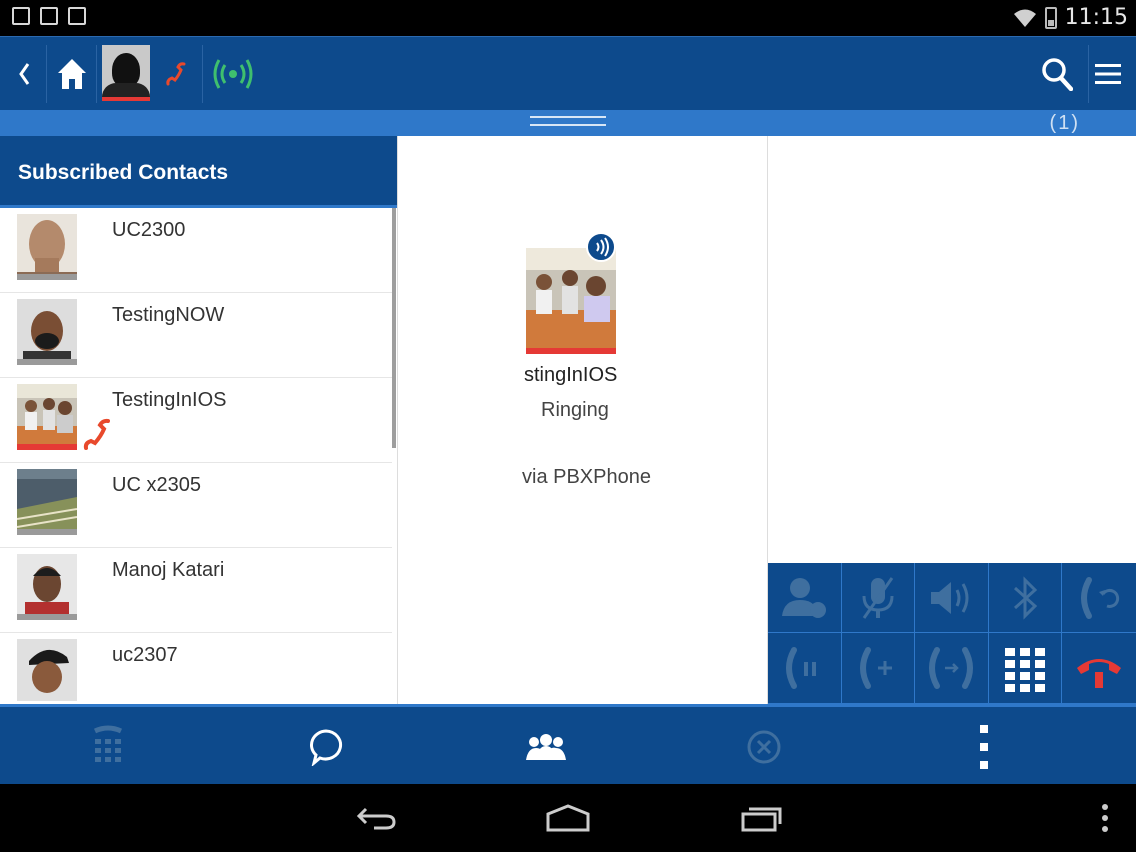 This screenshot has width=1136, height=852. I want to click on wifi-icon, so click(1024, 18).